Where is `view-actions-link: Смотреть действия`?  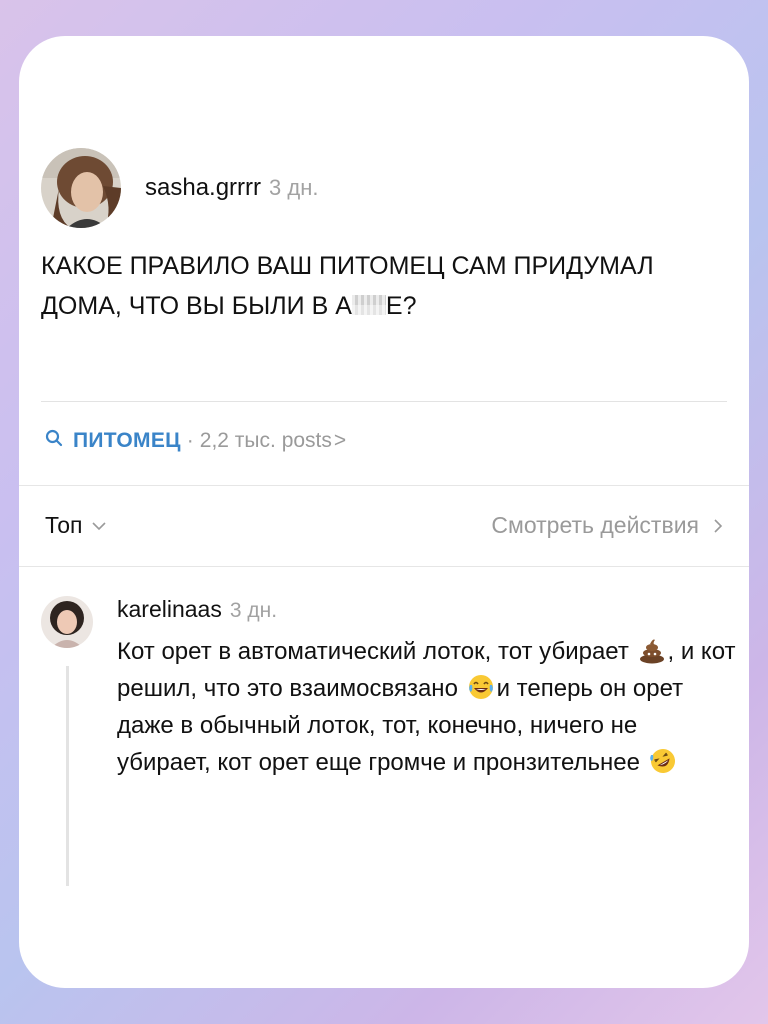
view-actions-link: Смотреть действия is located at coordinates (607, 525).